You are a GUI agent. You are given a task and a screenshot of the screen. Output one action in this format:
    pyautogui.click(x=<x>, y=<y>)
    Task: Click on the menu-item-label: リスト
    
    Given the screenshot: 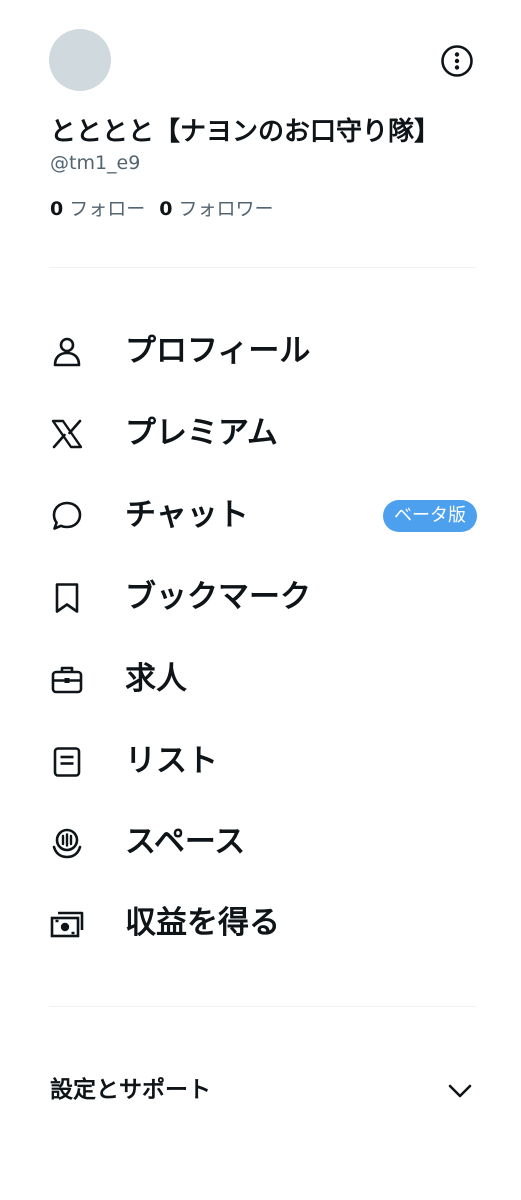 What is the action you would take?
    pyautogui.click(x=171, y=761)
    